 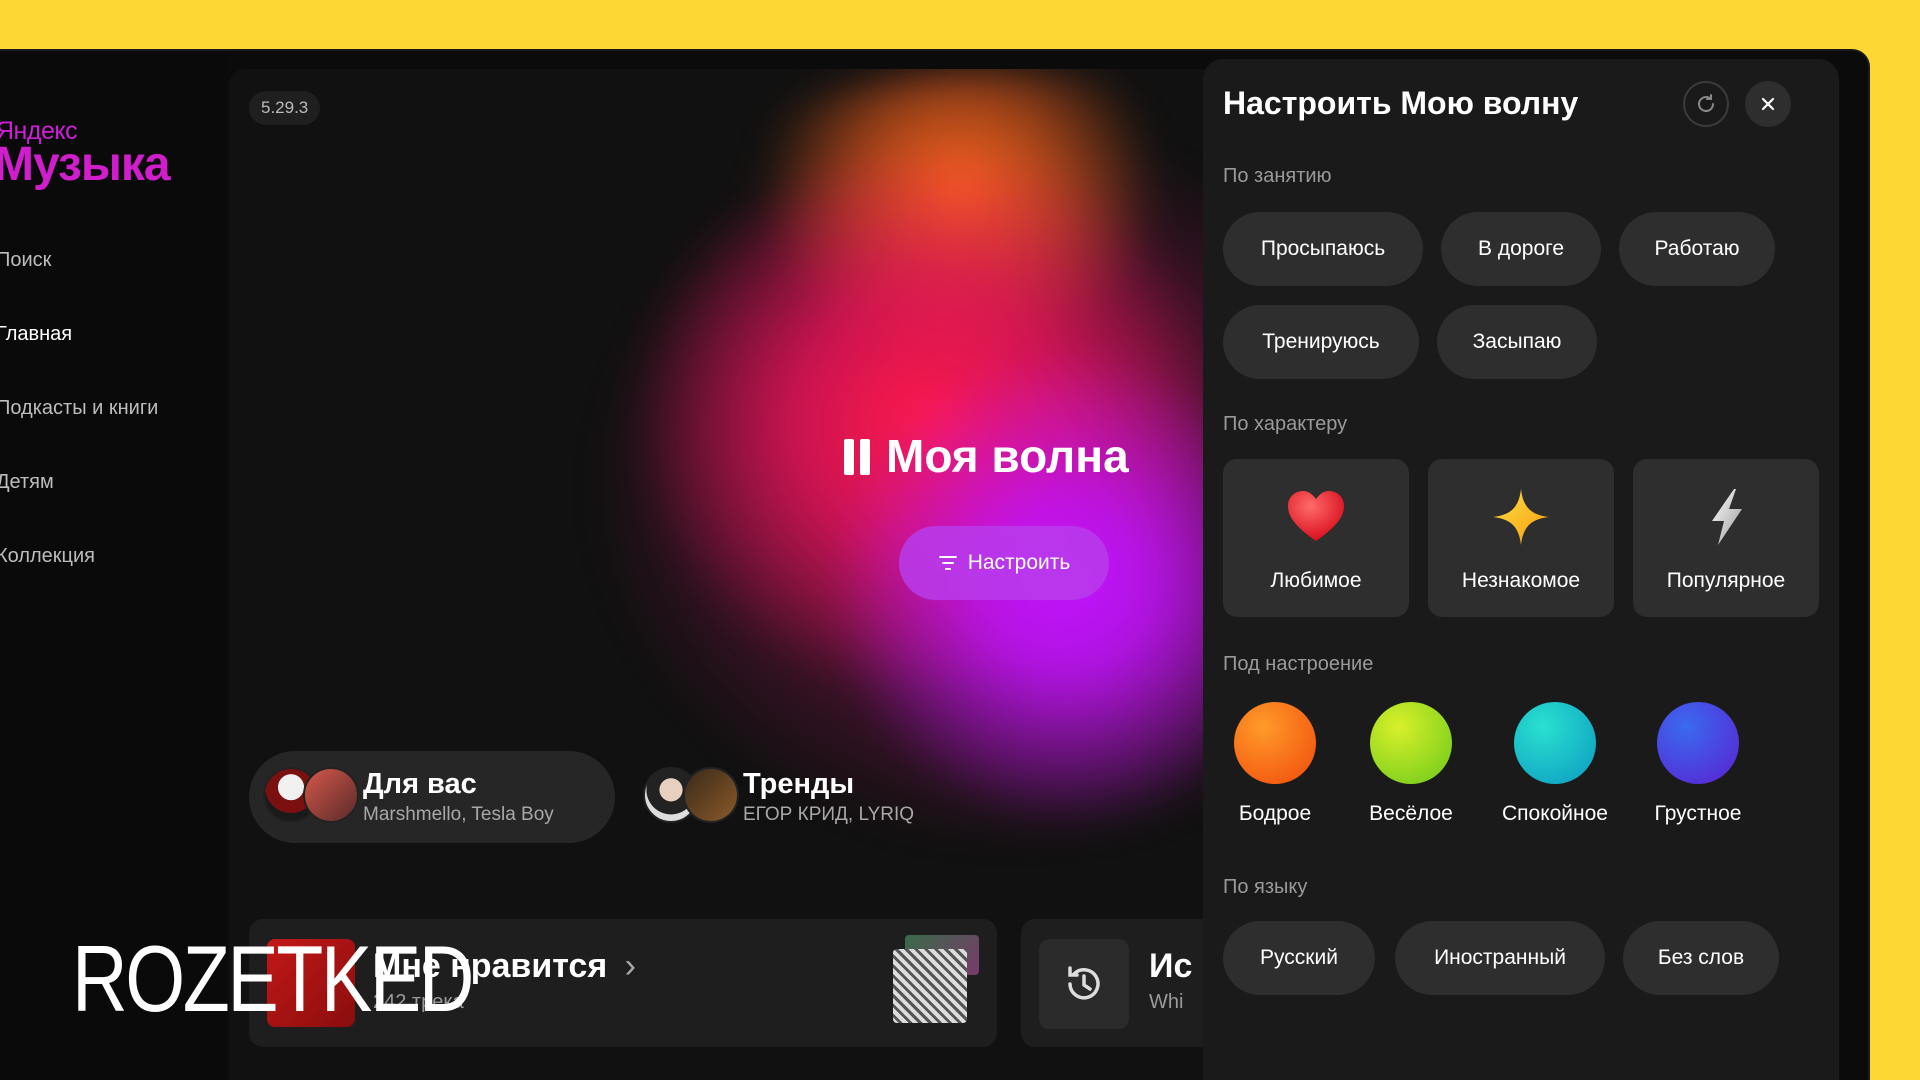 I want to click on for-you-subtitle: Marshmello, Tesla Boy, so click(x=458, y=814).